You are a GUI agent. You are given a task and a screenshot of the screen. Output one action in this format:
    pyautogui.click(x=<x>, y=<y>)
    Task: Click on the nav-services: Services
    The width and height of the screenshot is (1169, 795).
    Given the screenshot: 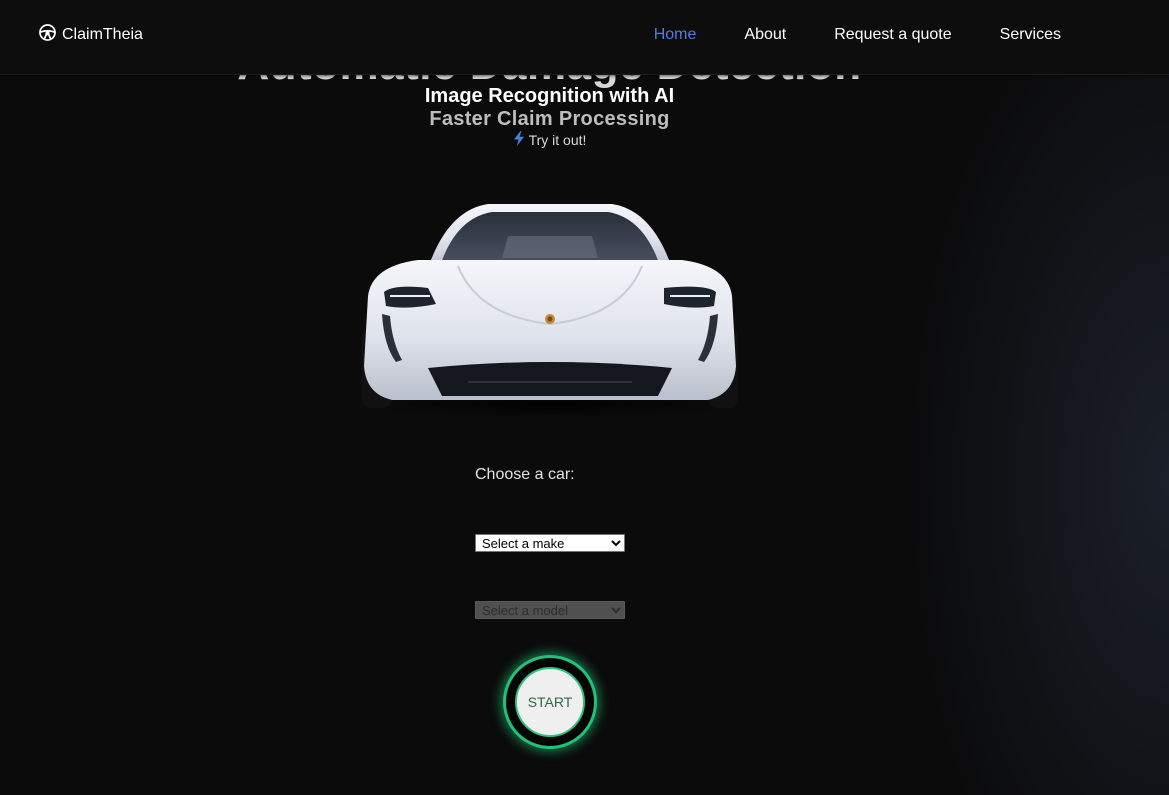 What is the action you would take?
    pyautogui.click(x=1030, y=34)
    